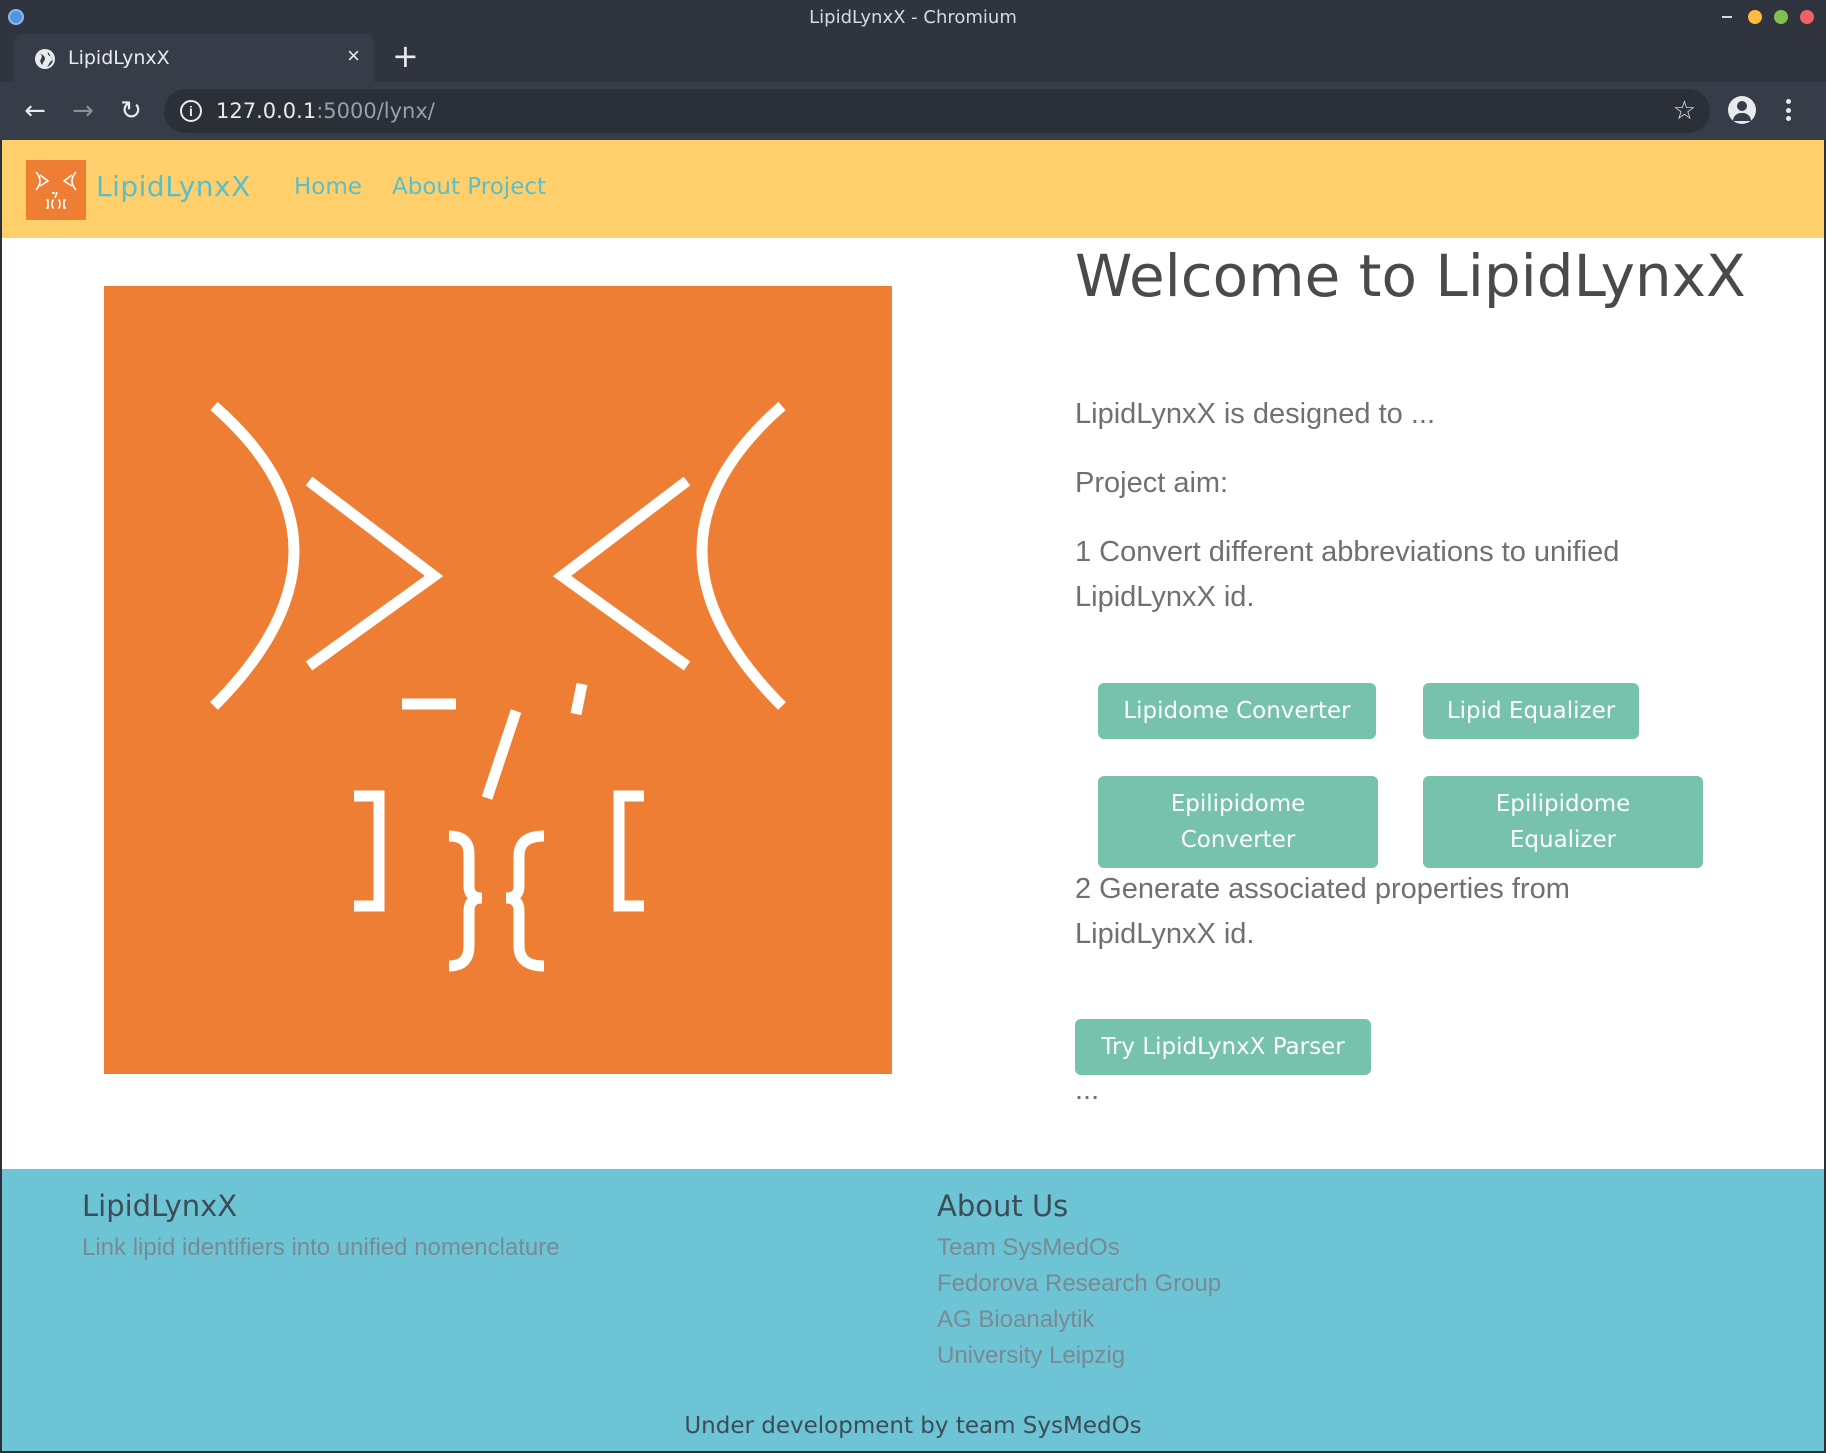 The height and width of the screenshot is (1453, 1826). Describe the element at coordinates (1563, 822) in the screenshot. I see `epilipidome-equalizer-button: Epilipidome Equalizer` at that location.